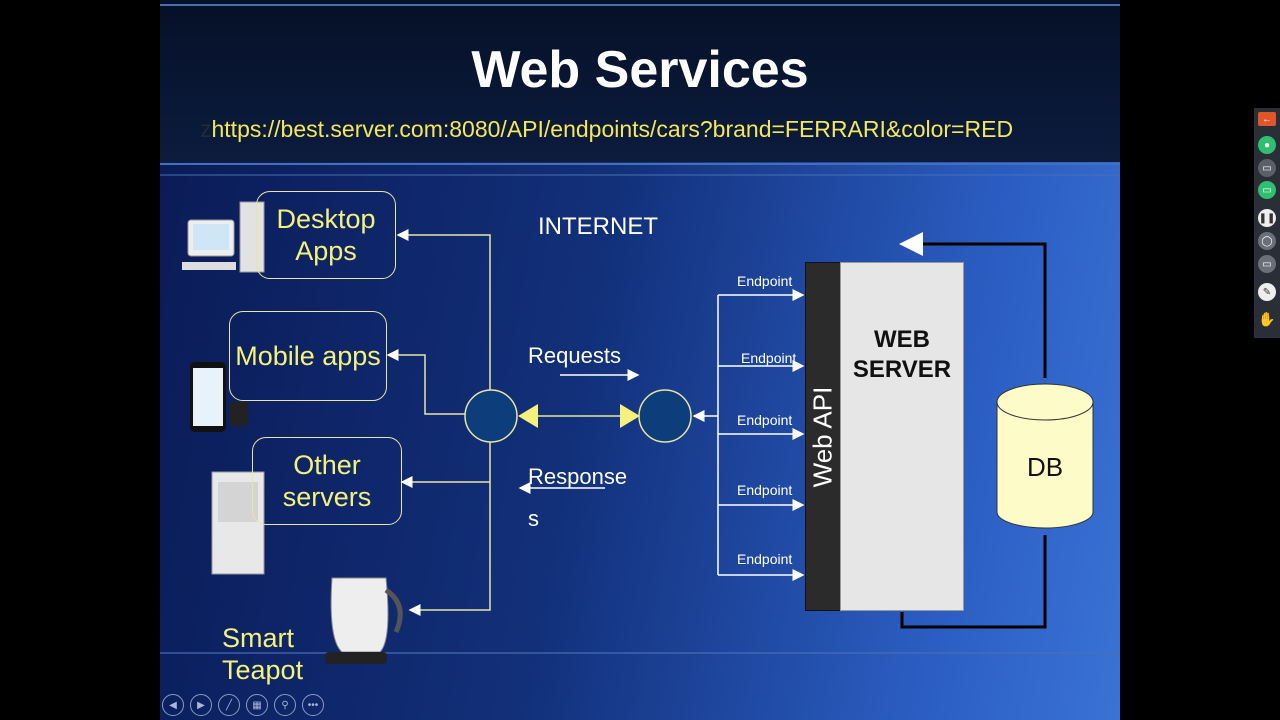  What do you see at coordinates (1267, 292) in the screenshot?
I see `pencil-icon: ✎` at bounding box center [1267, 292].